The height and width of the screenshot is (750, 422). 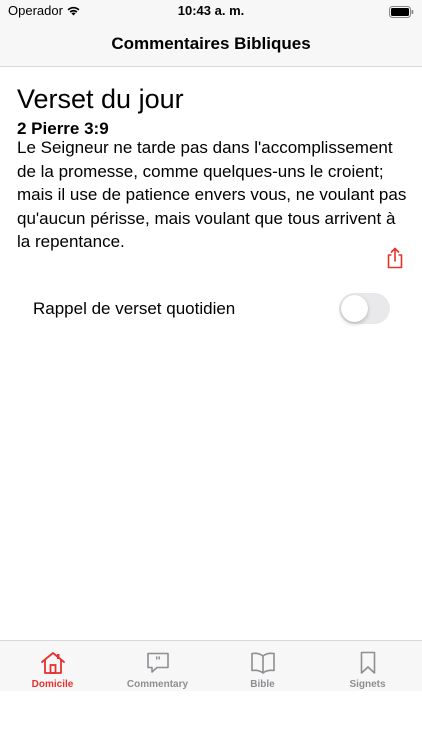 What do you see at coordinates (53, 663) in the screenshot?
I see `home-icon` at bounding box center [53, 663].